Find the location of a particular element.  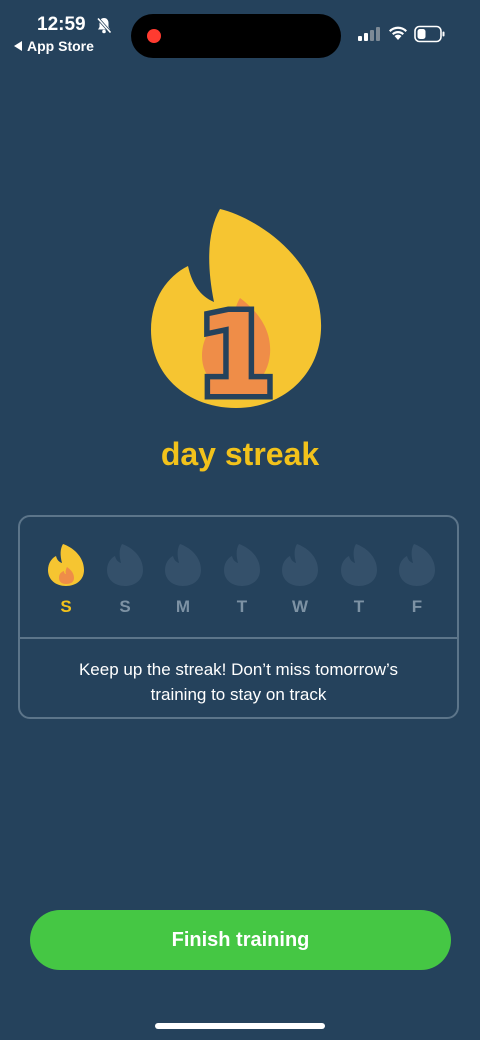

back-app-label: App Store is located at coordinates (60, 46).